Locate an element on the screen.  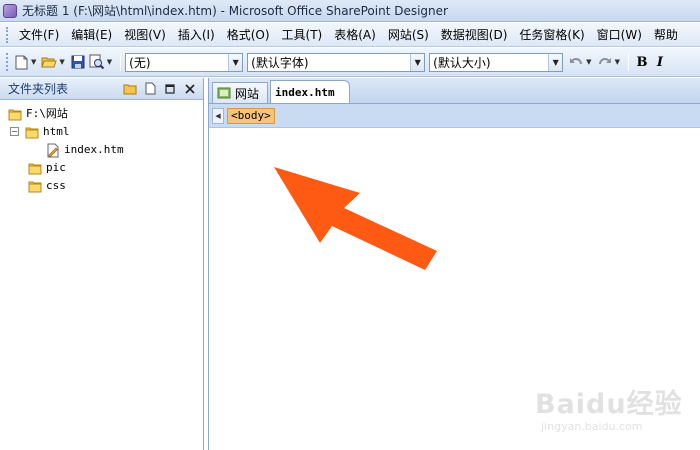
preview-dropdown-icon: ▼ is located at coordinates (109, 62).